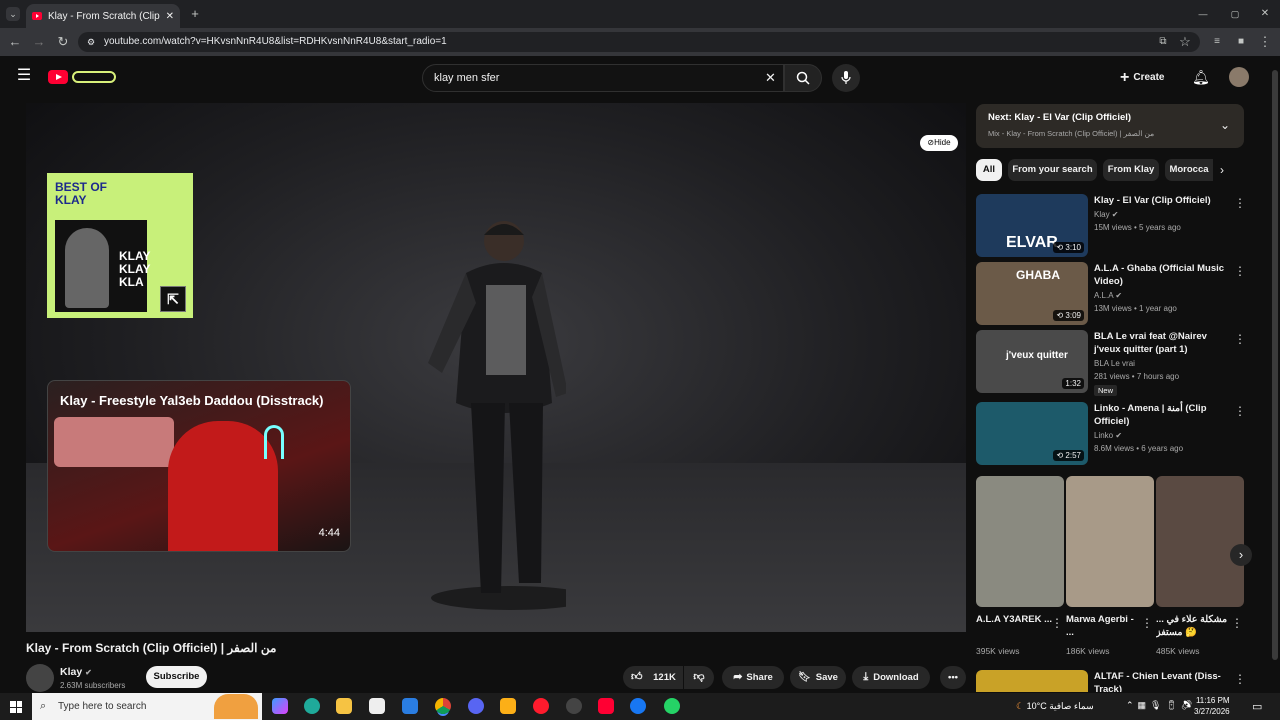  Describe the element at coordinates (1201, 77) in the screenshot. I see `notifications-bell-icon: 🔔︎` at that location.